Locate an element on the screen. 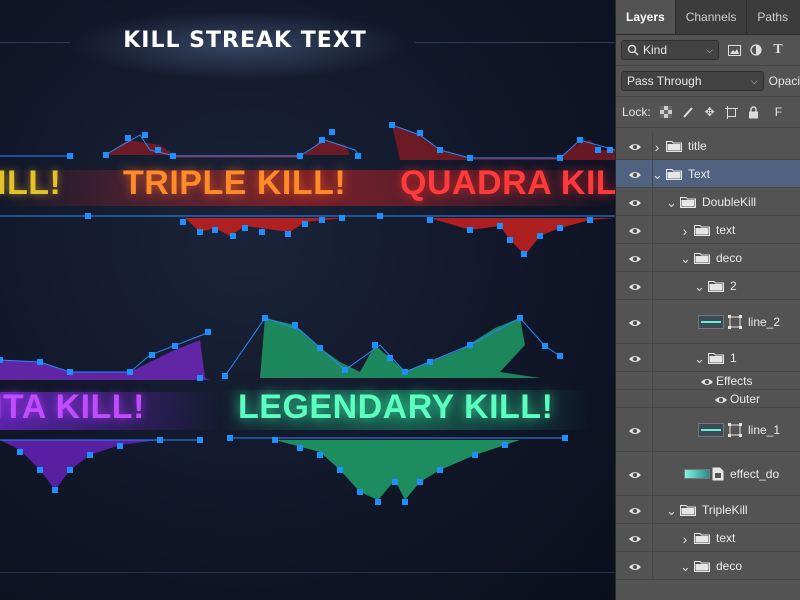 The width and height of the screenshot is (800, 600). blend-mode-select: Pass Through ⌵ is located at coordinates (692, 81).